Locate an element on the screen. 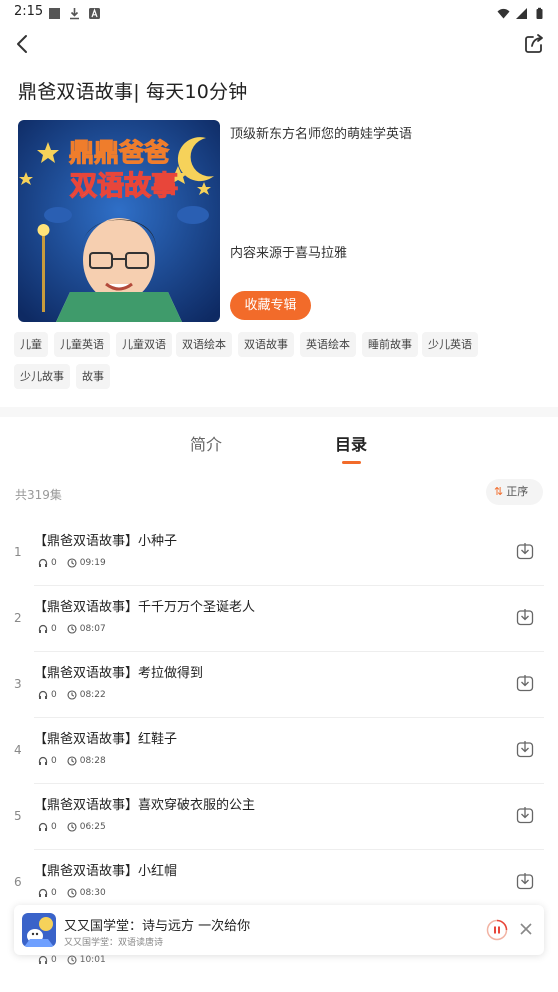 The image size is (558, 992). episode-title: 【鼎爸双语故事】红鞋子 is located at coordinates (105, 737).